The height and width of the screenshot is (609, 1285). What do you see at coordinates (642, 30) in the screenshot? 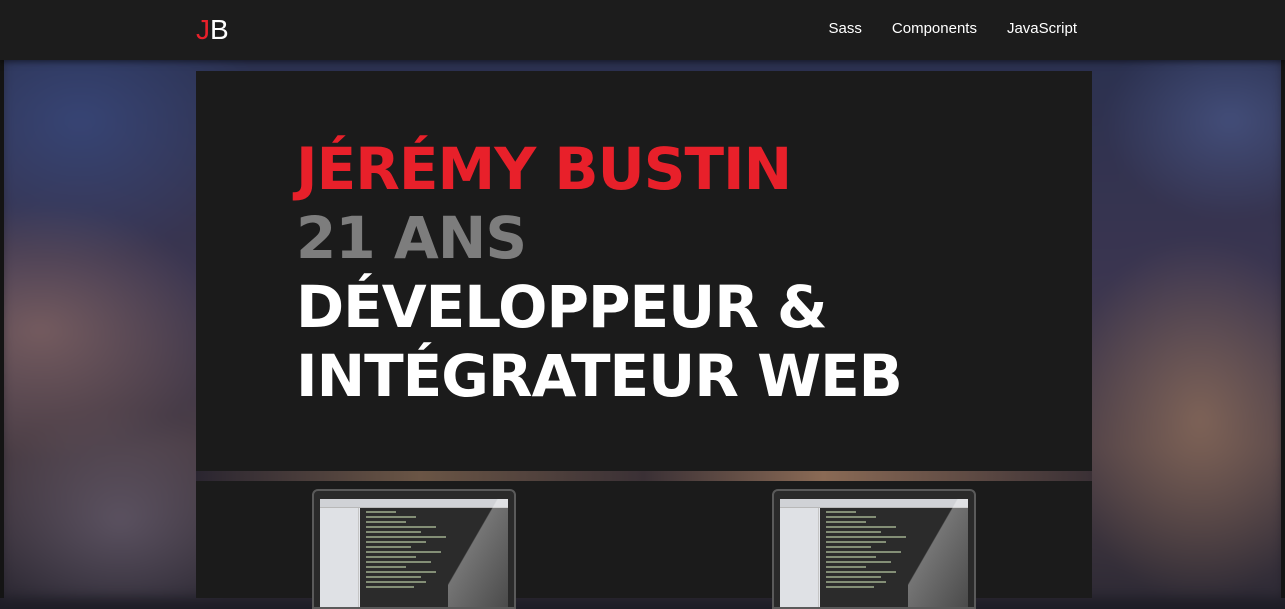
I see `navbar: JB Sass Components JavaScript` at bounding box center [642, 30].